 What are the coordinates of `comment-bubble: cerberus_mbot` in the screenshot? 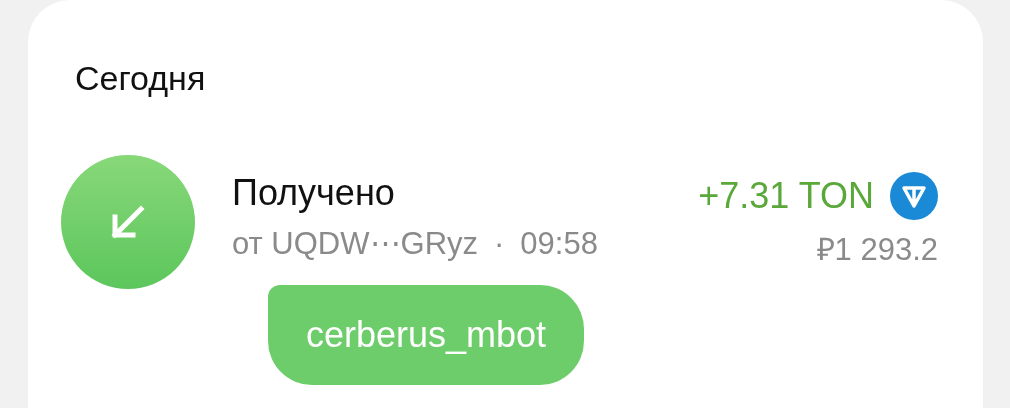 It's located at (426, 335).